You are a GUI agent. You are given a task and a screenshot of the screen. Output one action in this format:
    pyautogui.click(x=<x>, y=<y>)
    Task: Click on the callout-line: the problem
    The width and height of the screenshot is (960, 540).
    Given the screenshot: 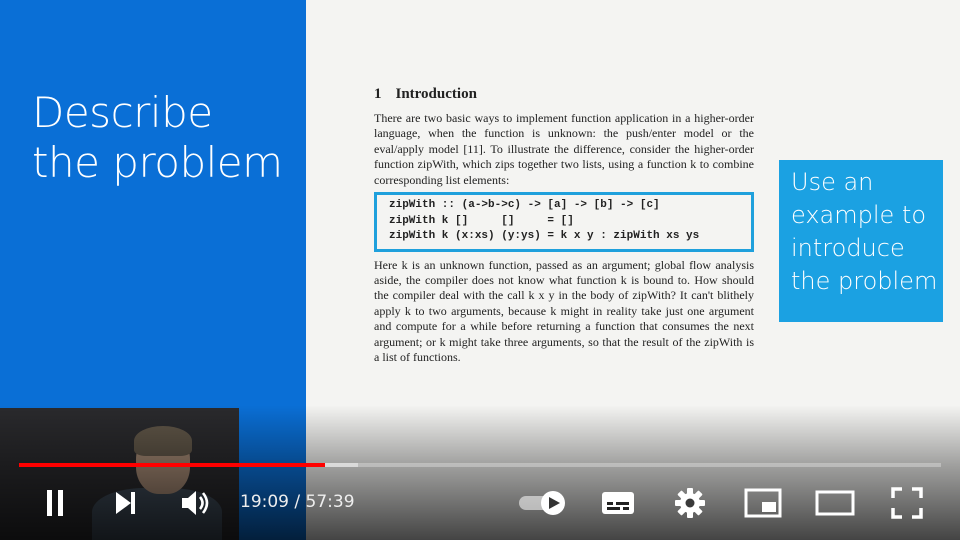 What is the action you would take?
    pyautogui.click(x=864, y=281)
    